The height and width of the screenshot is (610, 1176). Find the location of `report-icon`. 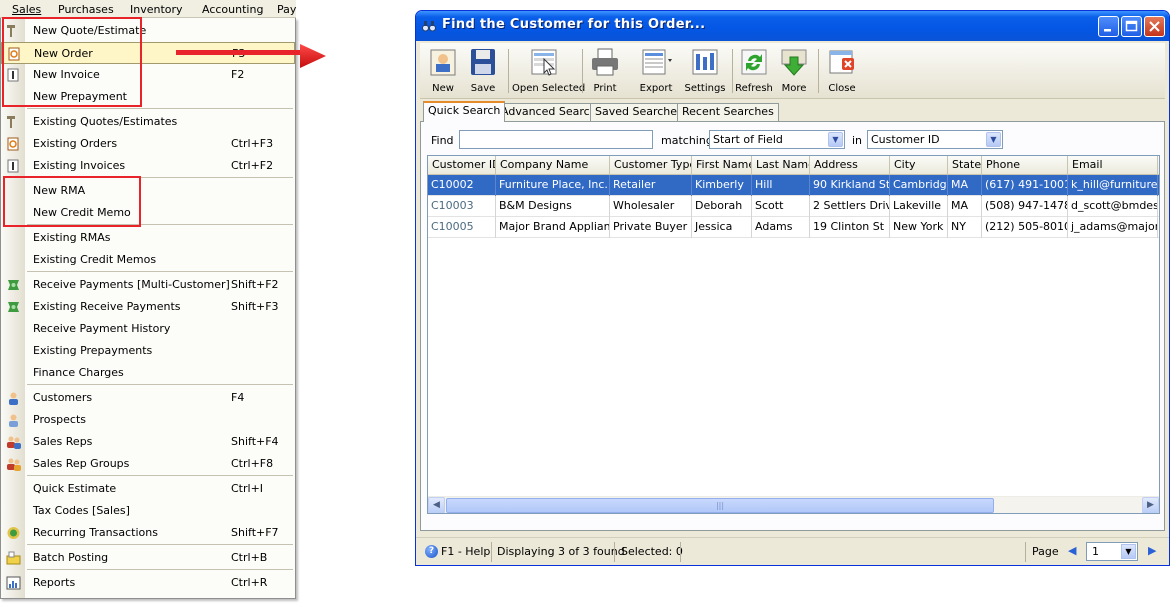

report-icon is located at coordinates (13, 583).